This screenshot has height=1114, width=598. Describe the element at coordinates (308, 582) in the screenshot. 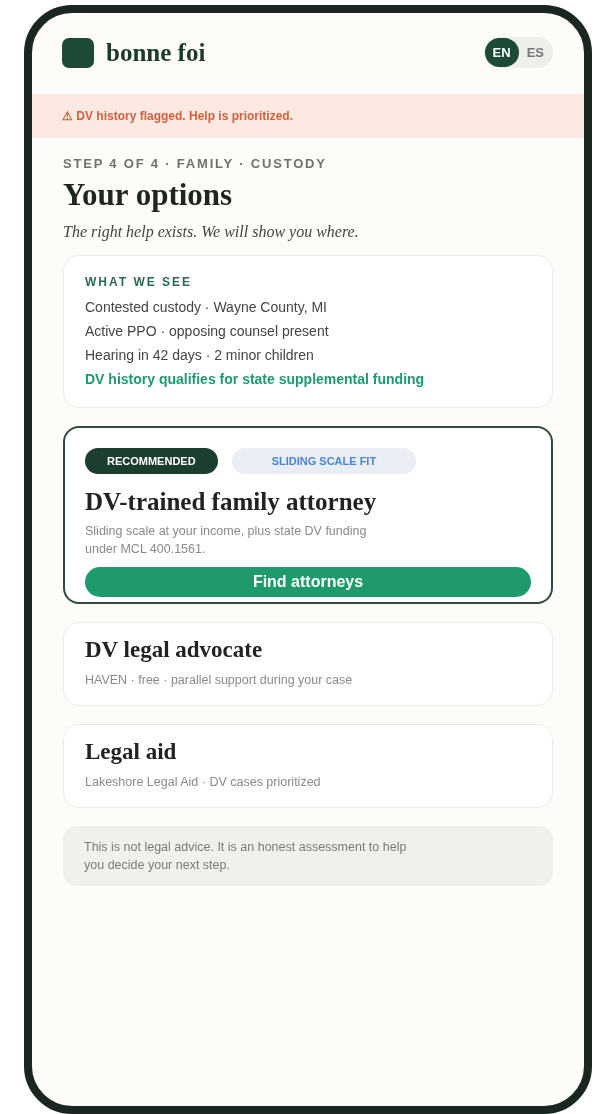

I see `find-attorneys-button: Find attorneys` at that location.